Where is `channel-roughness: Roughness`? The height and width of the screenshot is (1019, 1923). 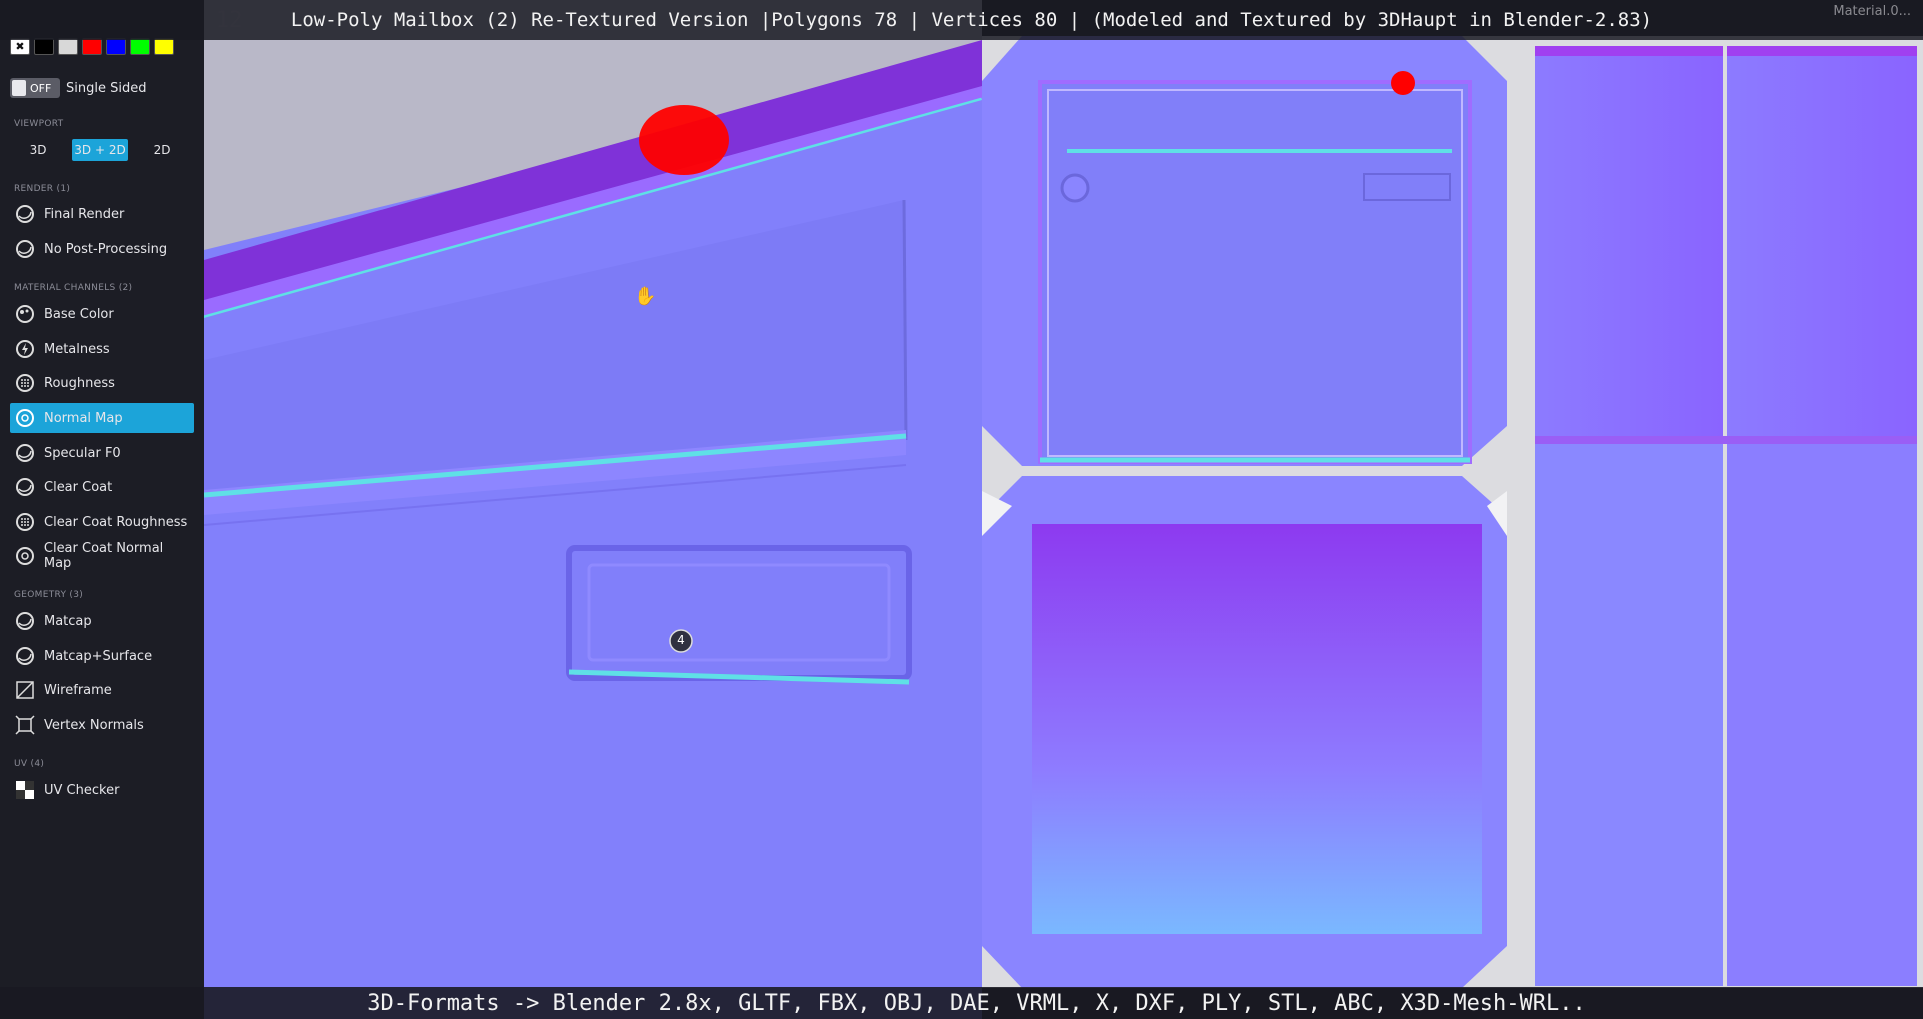
channel-roughness: Roughness is located at coordinates (102, 383).